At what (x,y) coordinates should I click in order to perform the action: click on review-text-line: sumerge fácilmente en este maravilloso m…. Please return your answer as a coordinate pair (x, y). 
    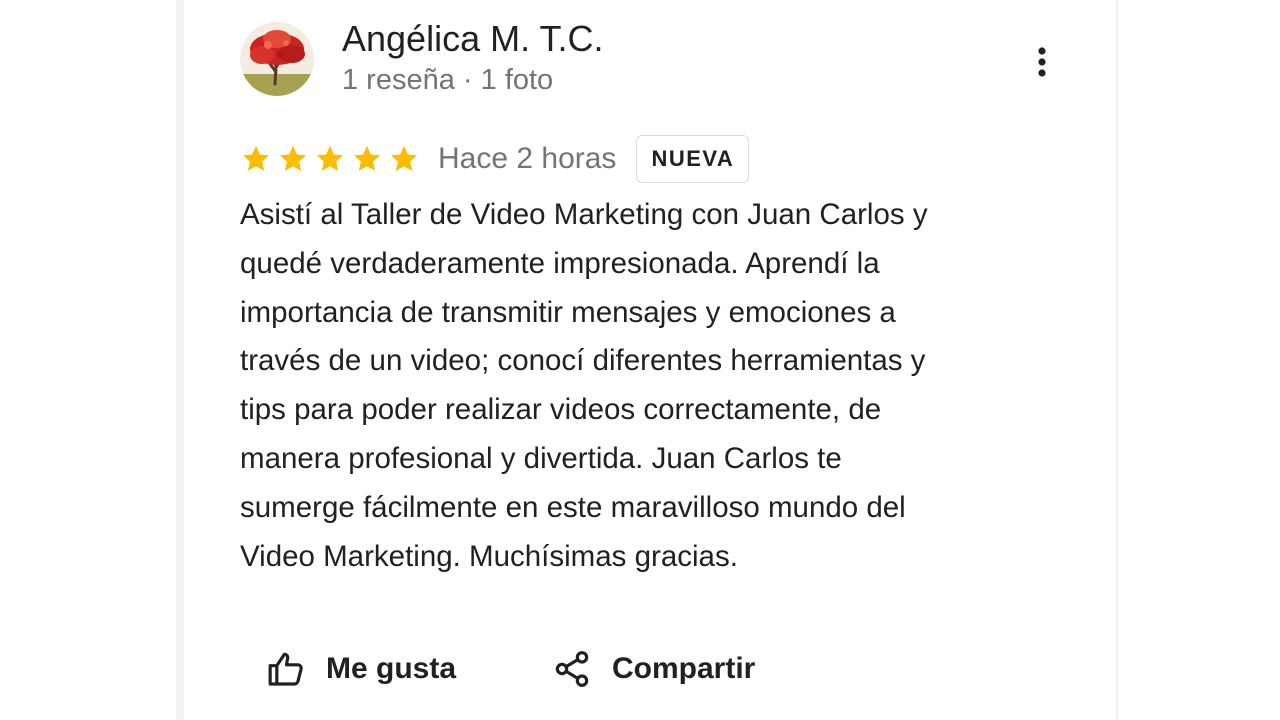
    Looking at the image, I should click on (573, 507).